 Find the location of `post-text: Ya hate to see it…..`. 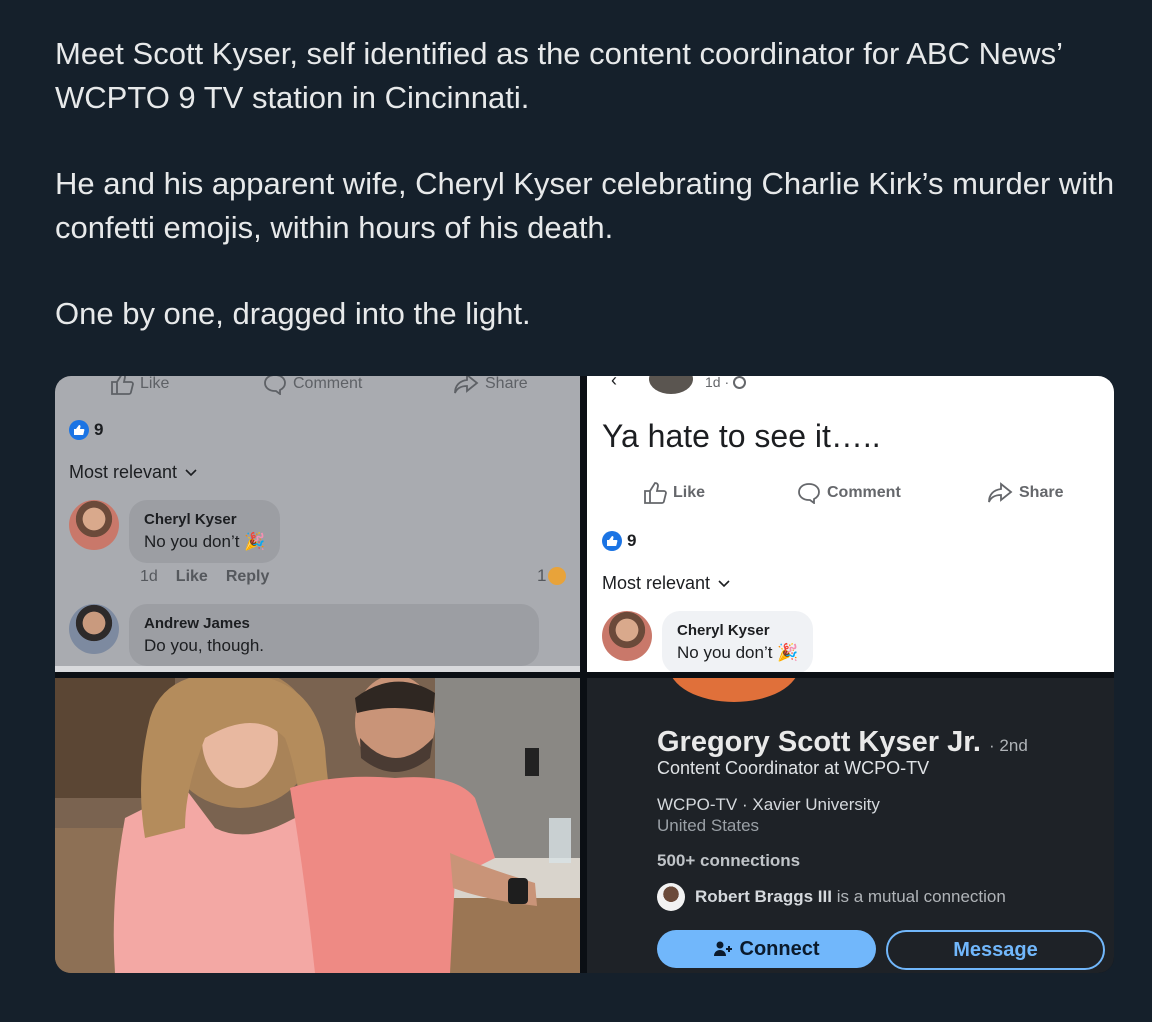

post-text: Ya hate to see it….. is located at coordinates (741, 436).